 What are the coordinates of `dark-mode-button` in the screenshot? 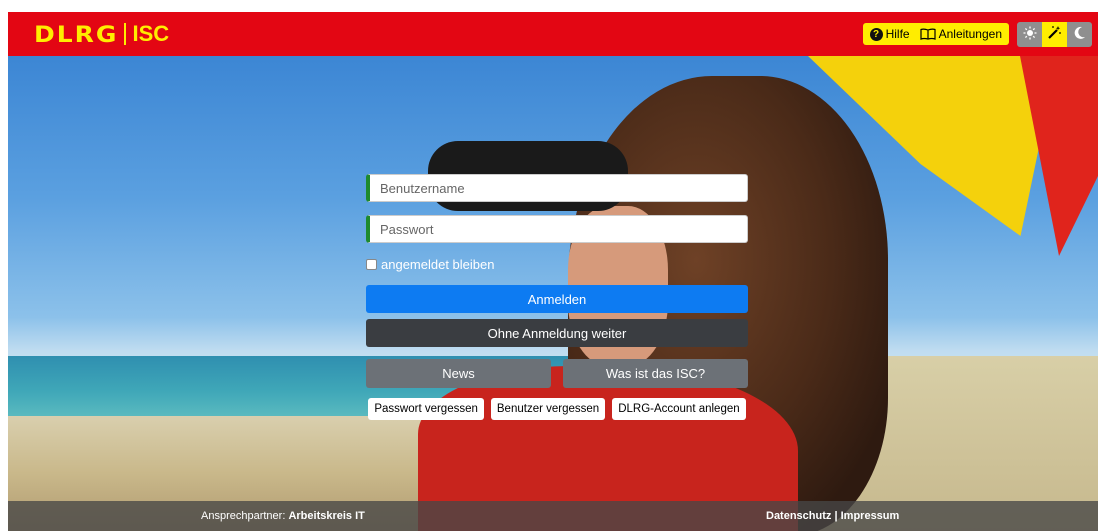 It's located at (1079, 34).